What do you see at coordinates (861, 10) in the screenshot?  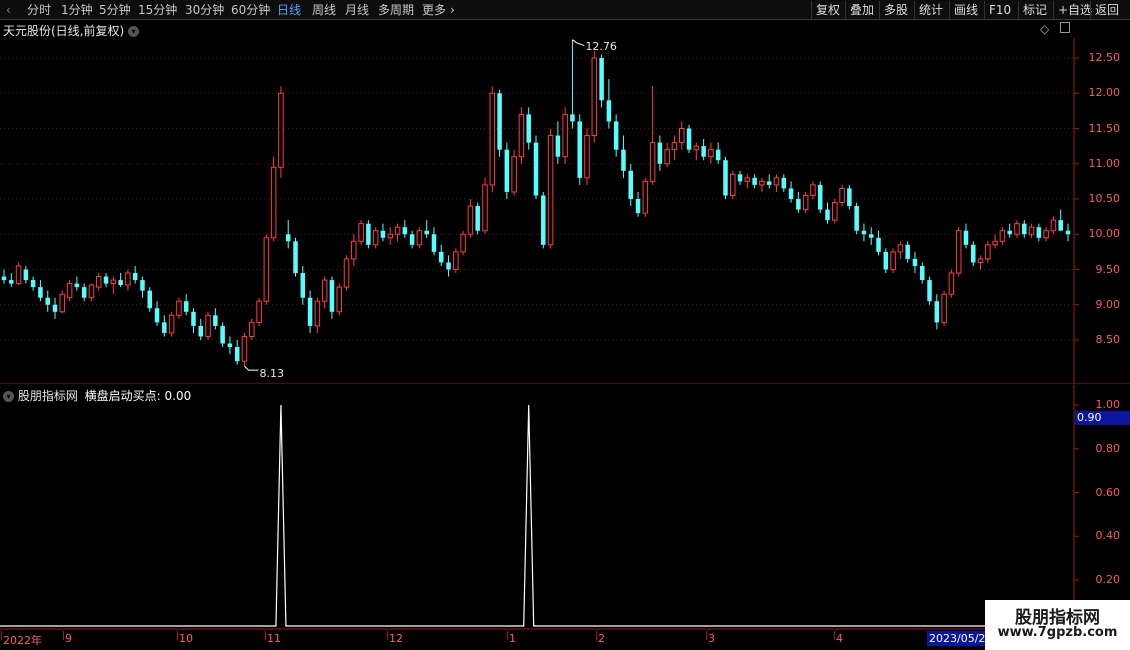 I see `toolbar-button: 叠加` at bounding box center [861, 10].